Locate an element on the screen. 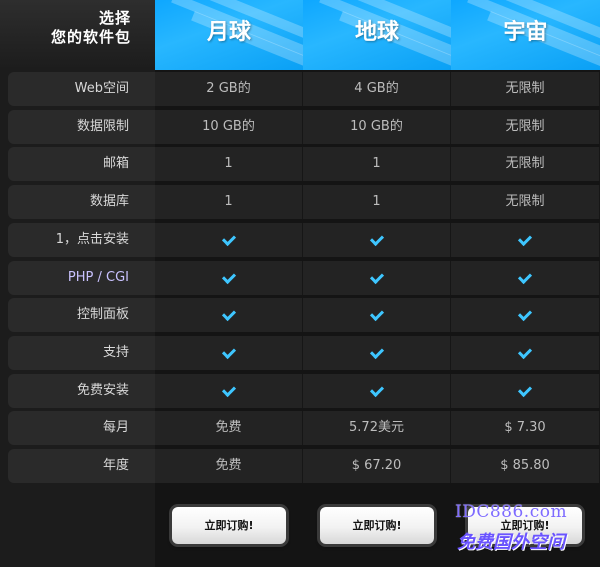 This screenshot has height=567, width=600. plan-name: 月球 is located at coordinates (228, 32).